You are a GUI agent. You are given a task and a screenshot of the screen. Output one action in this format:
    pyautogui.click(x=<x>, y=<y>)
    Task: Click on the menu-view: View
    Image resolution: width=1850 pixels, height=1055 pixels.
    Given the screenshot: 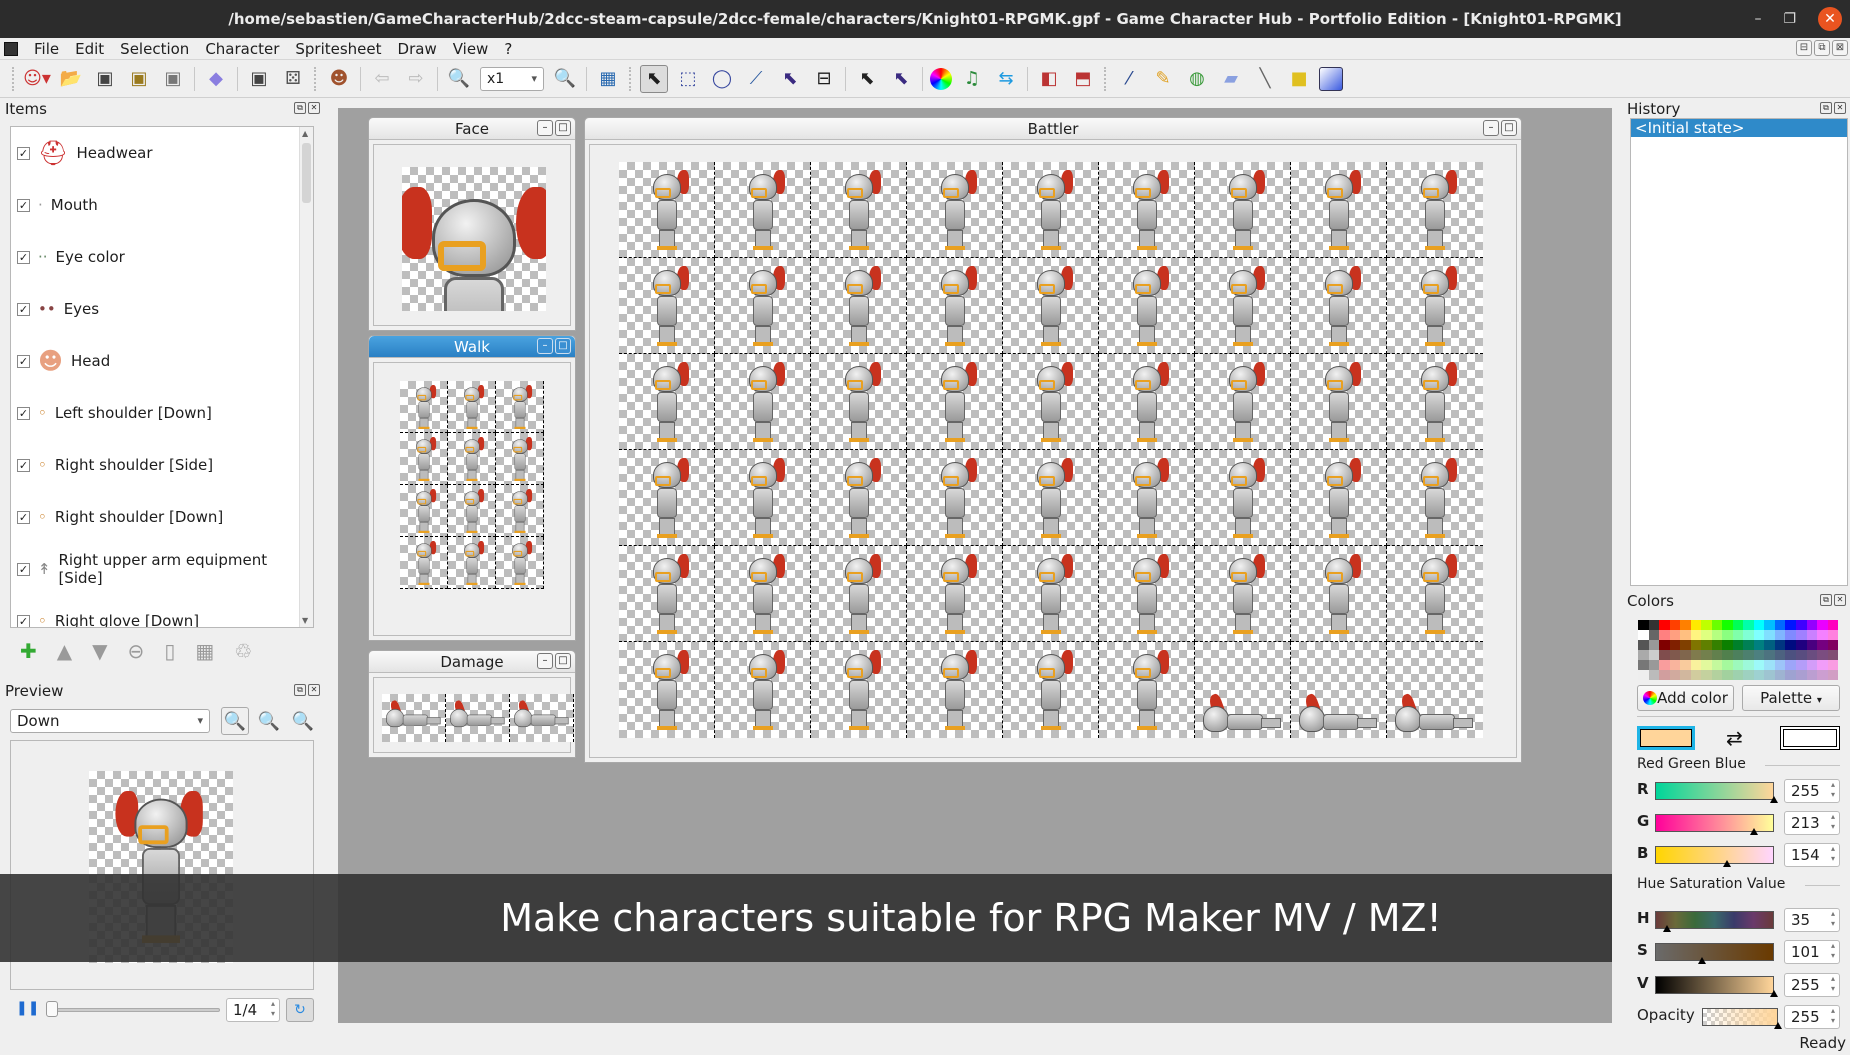 What is the action you would take?
    pyautogui.click(x=471, y=49)
    